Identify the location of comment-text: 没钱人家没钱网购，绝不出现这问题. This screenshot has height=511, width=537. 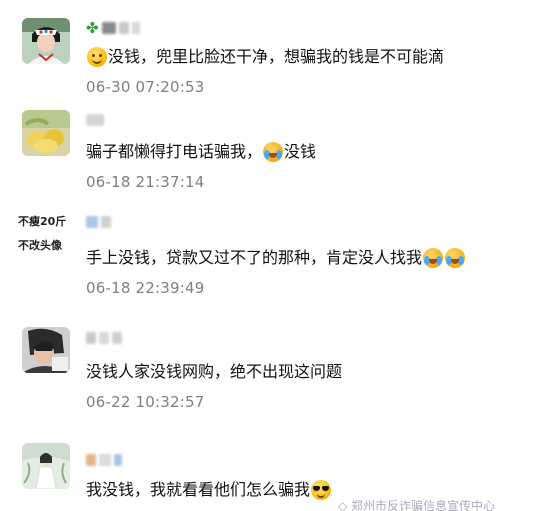
(214, 372).